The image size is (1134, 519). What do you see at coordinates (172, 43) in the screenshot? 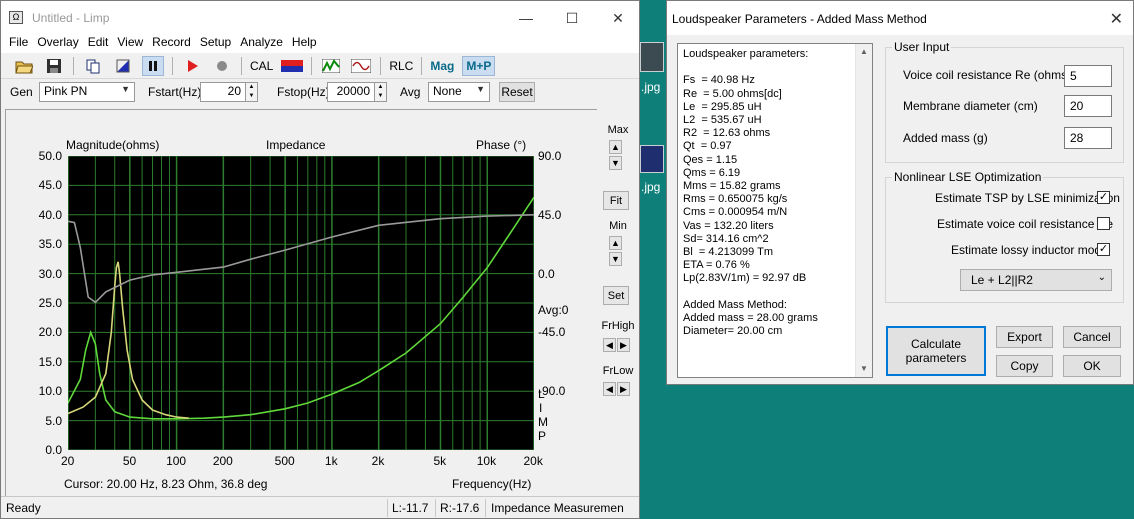
I see `menu-record: Record` at bounding box center [172, 43].